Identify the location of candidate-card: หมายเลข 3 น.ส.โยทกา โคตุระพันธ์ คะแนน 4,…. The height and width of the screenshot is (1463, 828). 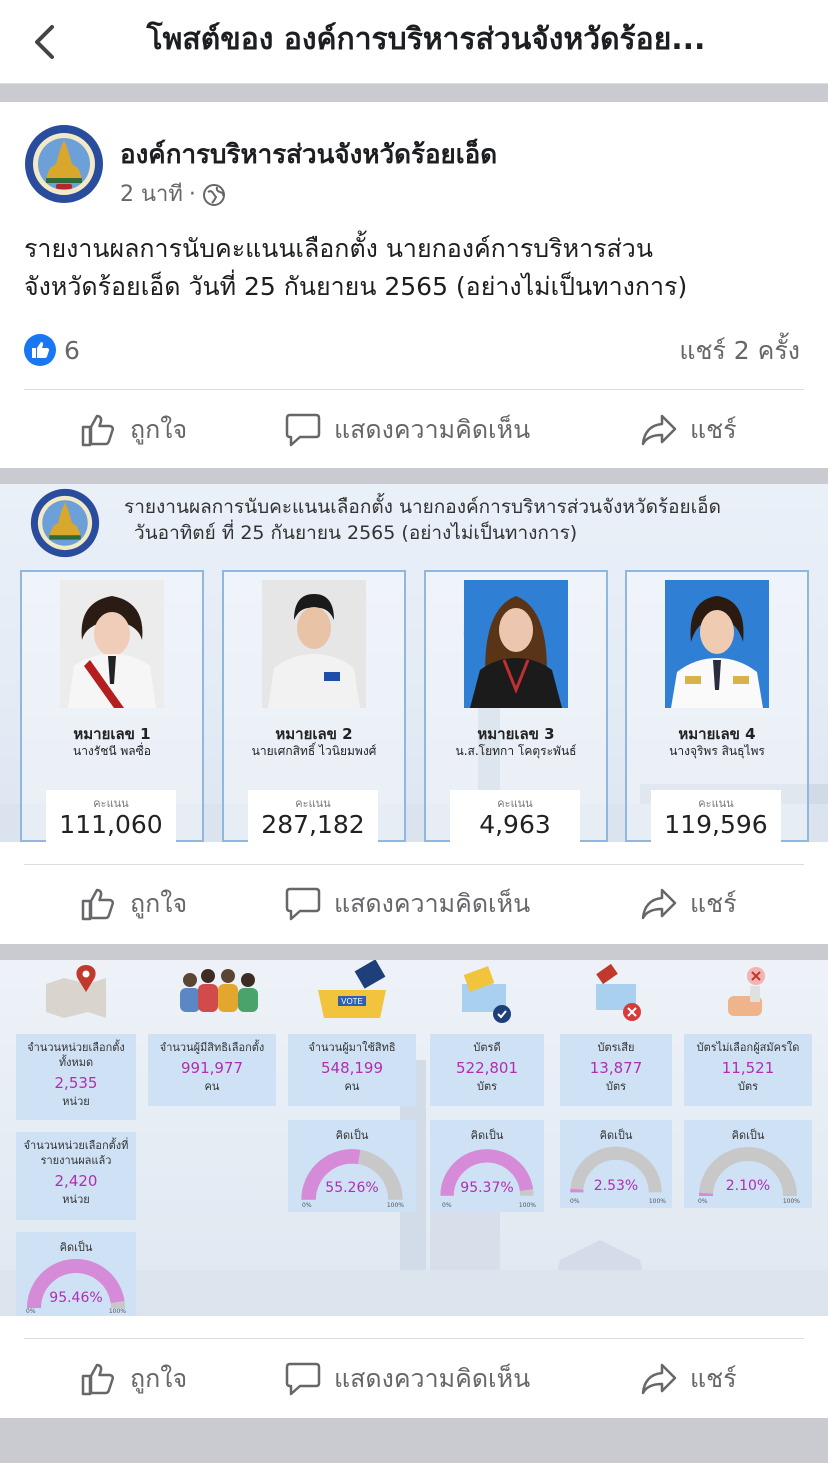
(516, 708).